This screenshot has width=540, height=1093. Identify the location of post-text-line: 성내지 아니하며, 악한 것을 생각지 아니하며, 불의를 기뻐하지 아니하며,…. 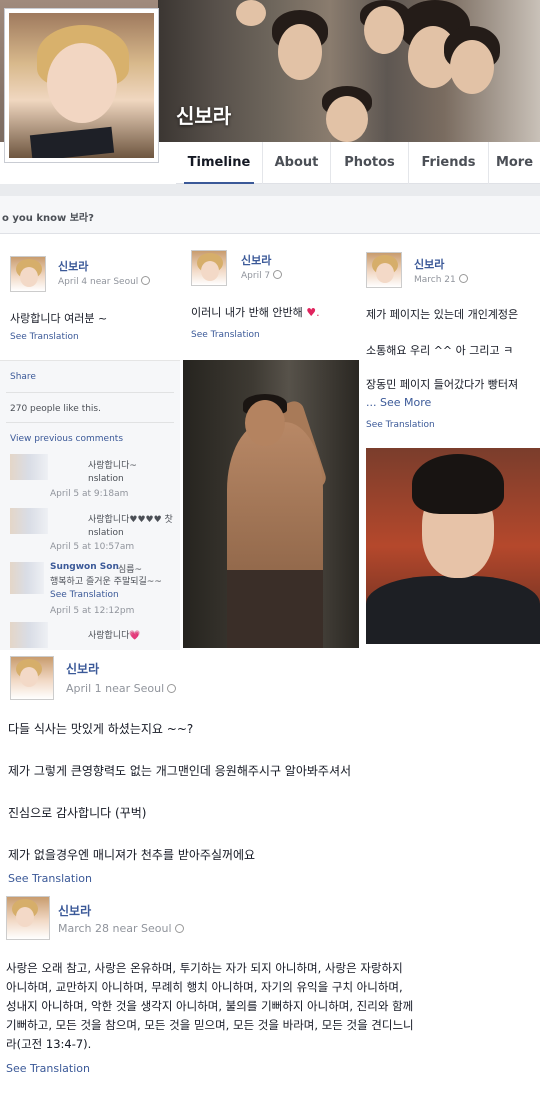
(210, 1006).